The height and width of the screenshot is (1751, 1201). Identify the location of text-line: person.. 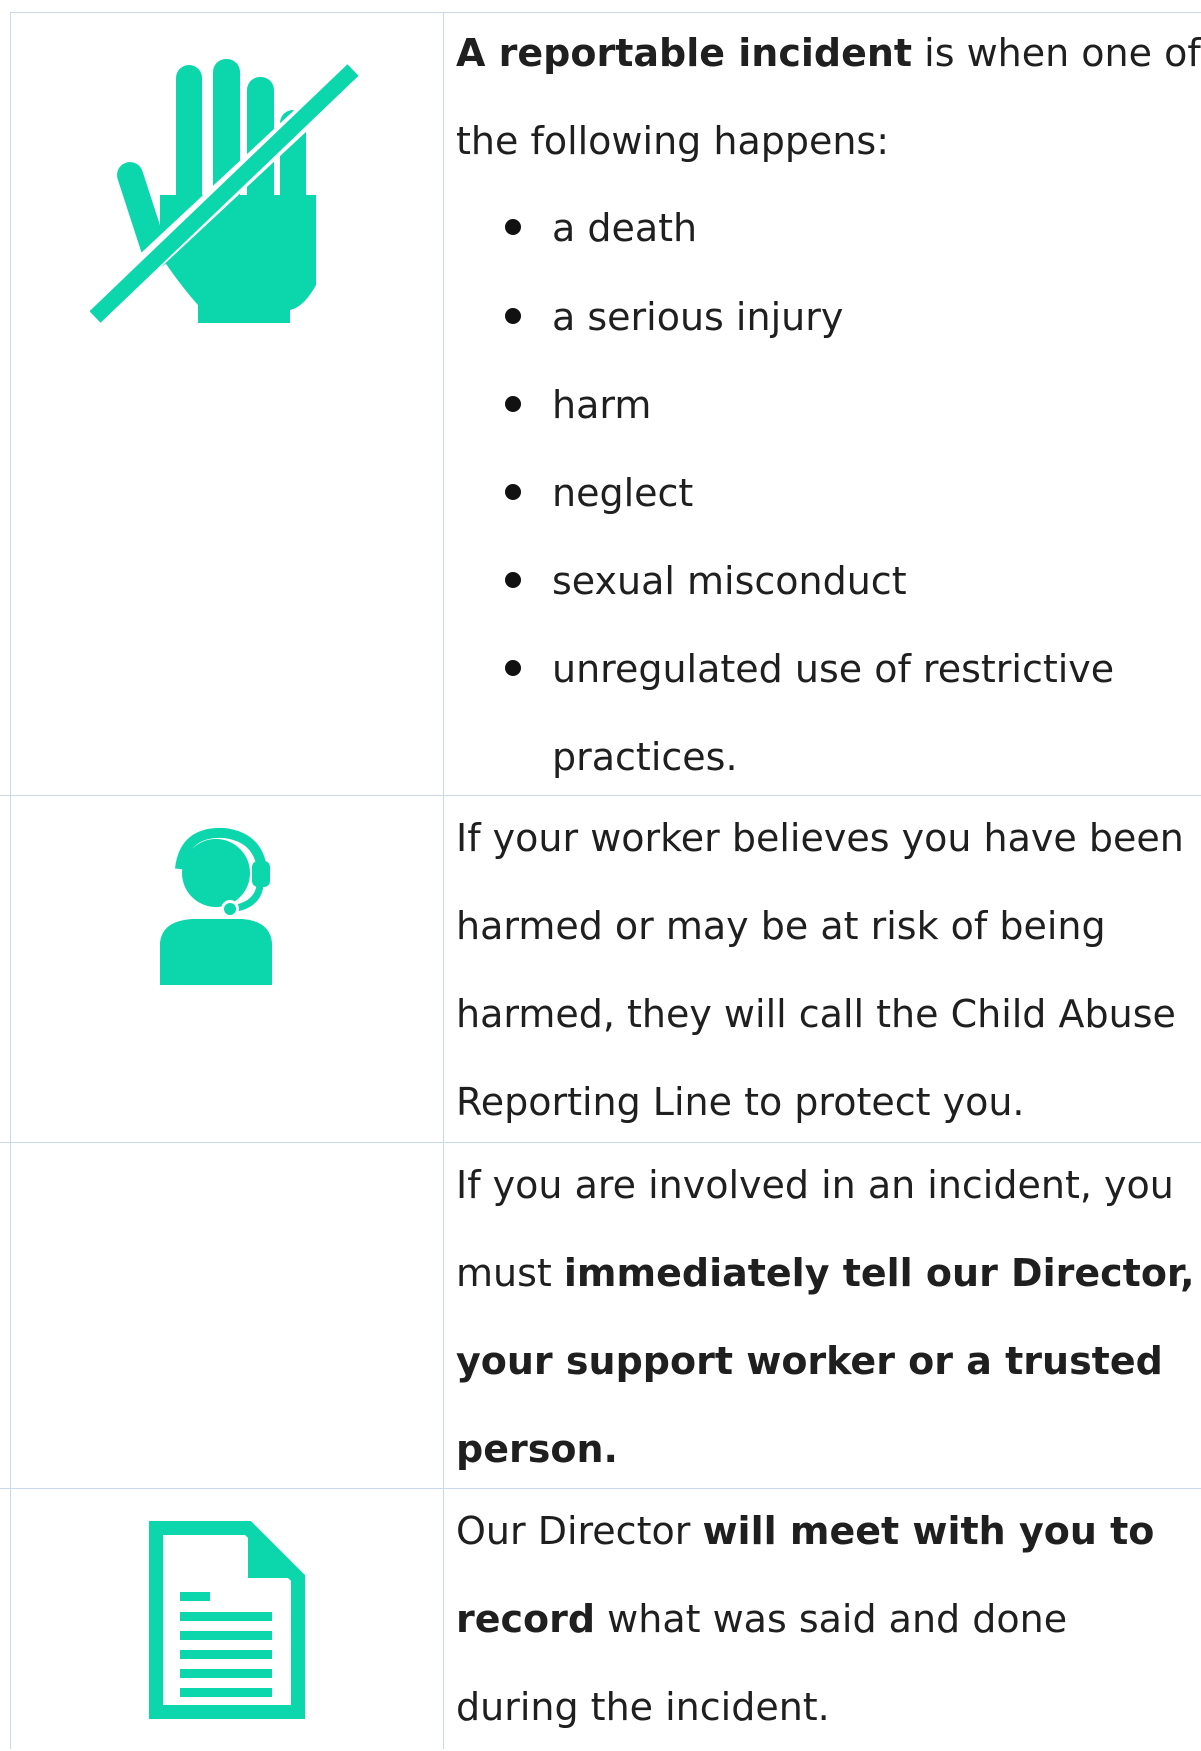
(828, 1449).